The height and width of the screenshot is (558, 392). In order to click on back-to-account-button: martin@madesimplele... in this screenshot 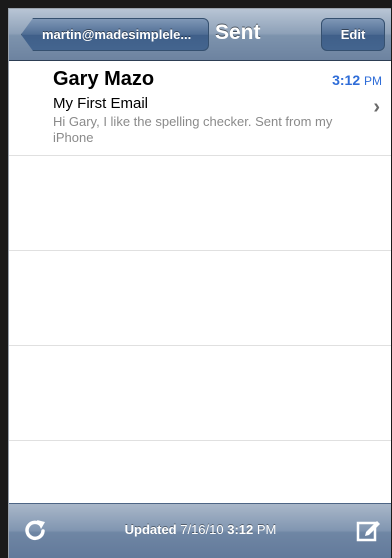, I will do `click(115, 34)`.